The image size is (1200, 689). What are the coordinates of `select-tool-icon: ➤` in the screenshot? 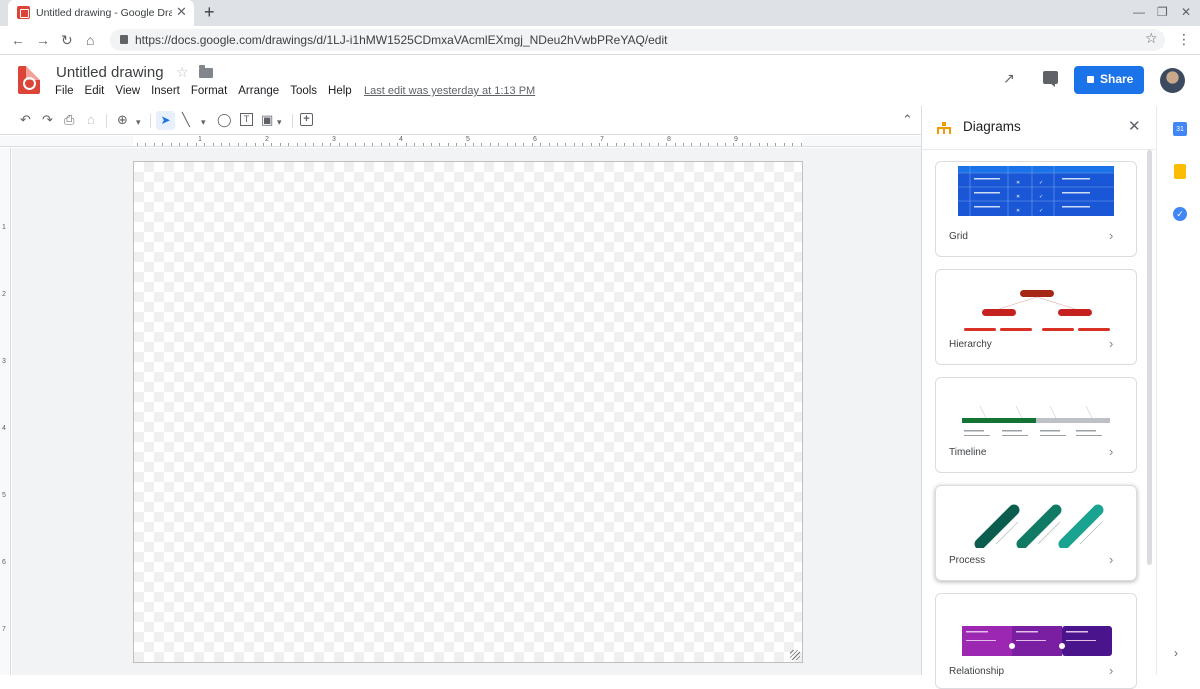 It's located at (165, 120).